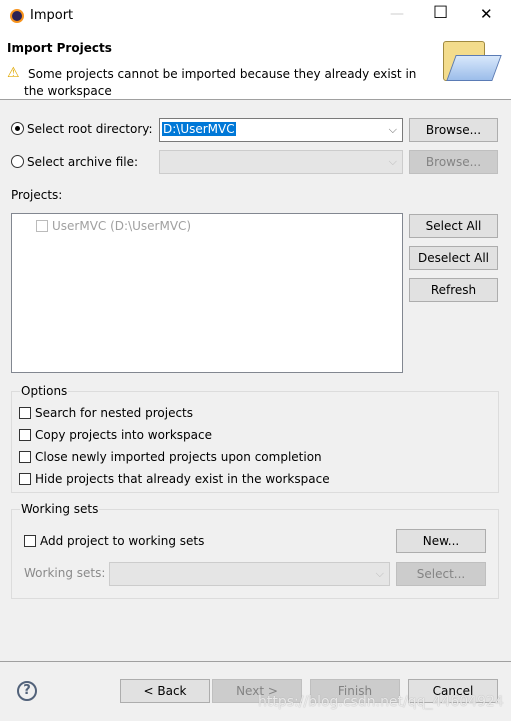  What do you see at coordinates (124, 435) in the screenshot?
I see `option-label: Copy projects into workspace` at bounding box center [124, 435].